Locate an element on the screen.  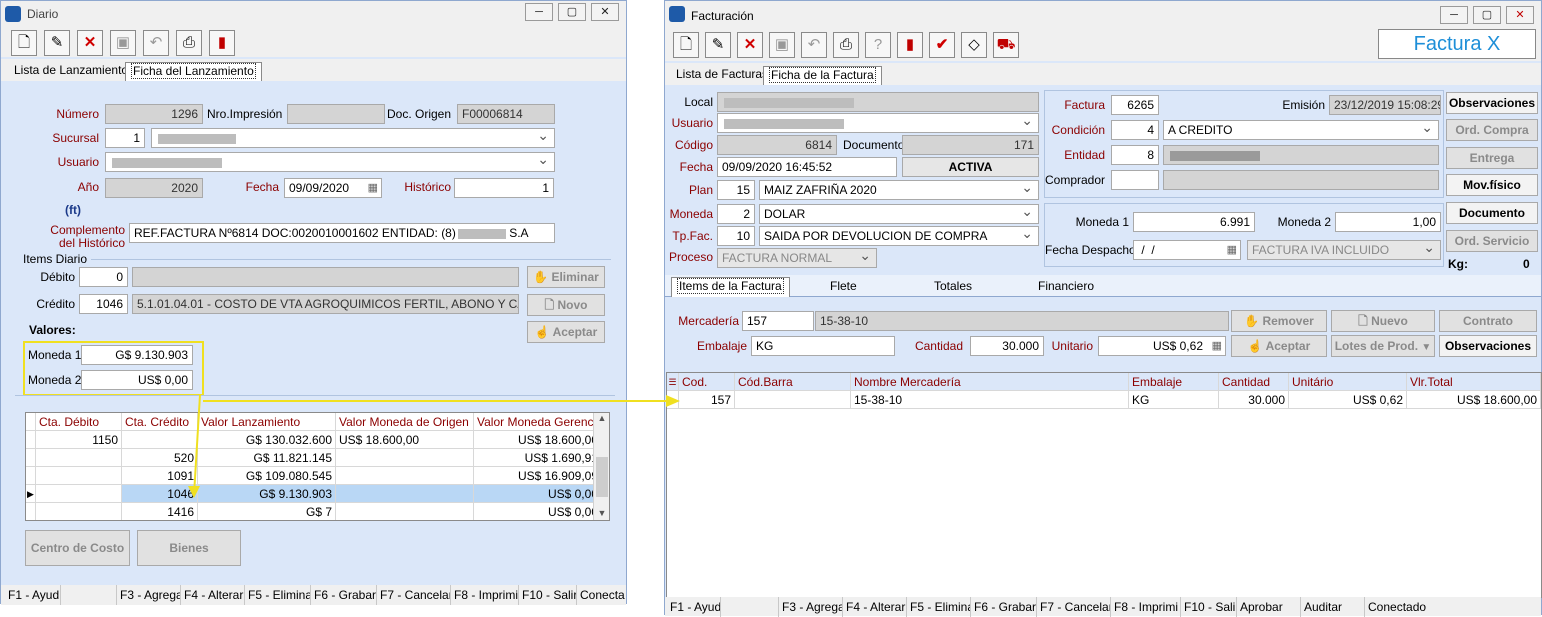
annotation-arrows is located at coordinates (434, 446).